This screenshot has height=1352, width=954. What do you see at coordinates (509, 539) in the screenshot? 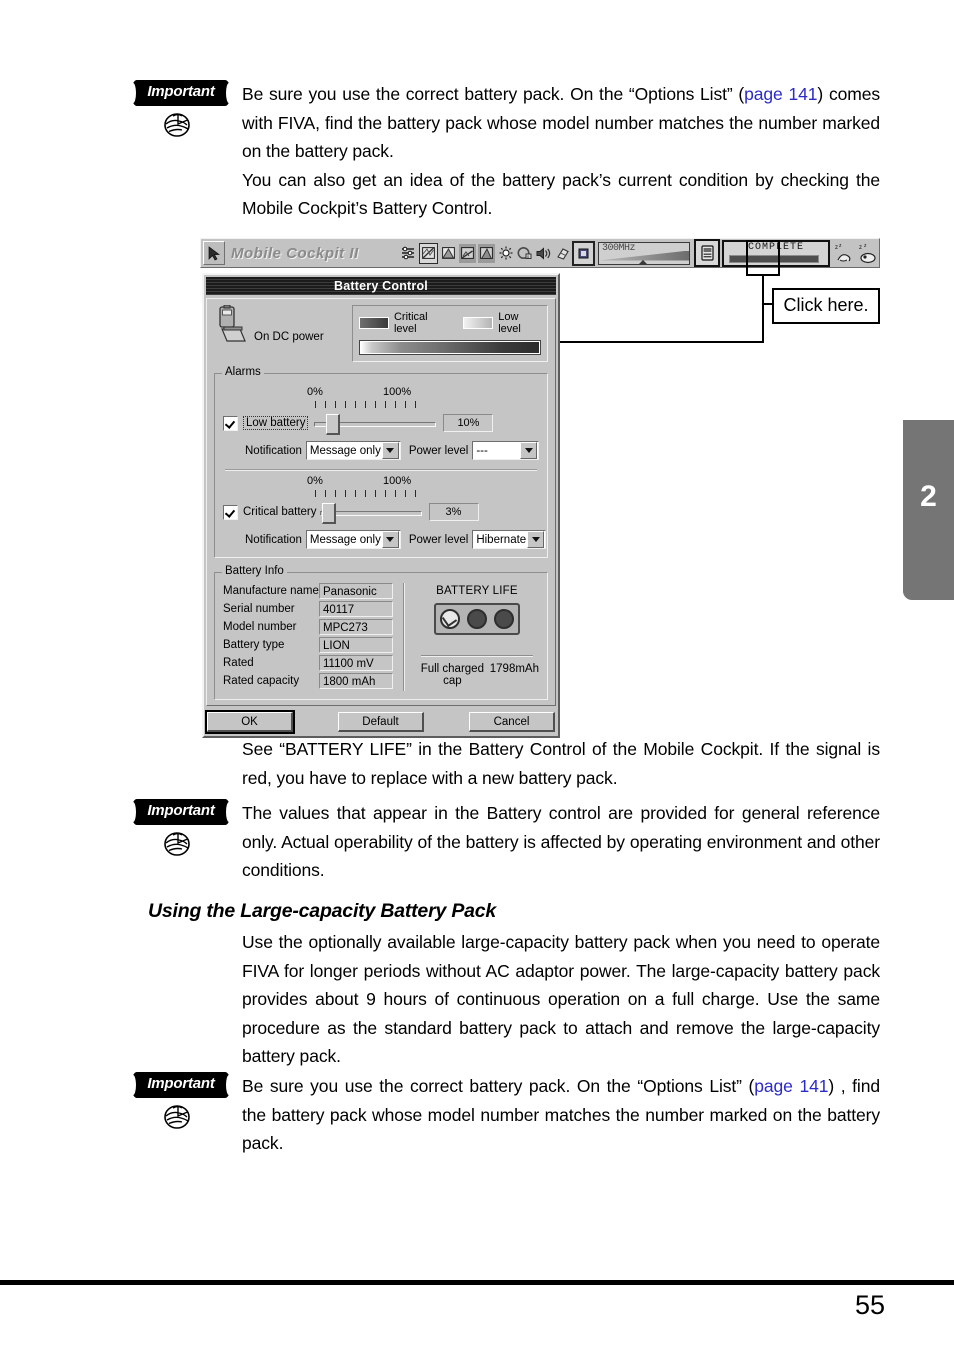
I see `critical-power-level-select: Hibernate` at bounding box center [509, 539].